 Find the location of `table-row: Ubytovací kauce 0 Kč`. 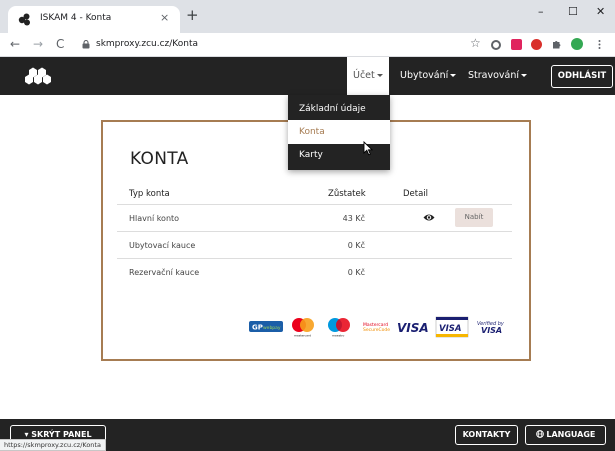

table-row: Ubytovací kauce 0 Kč is located at coordinates (314, 244).